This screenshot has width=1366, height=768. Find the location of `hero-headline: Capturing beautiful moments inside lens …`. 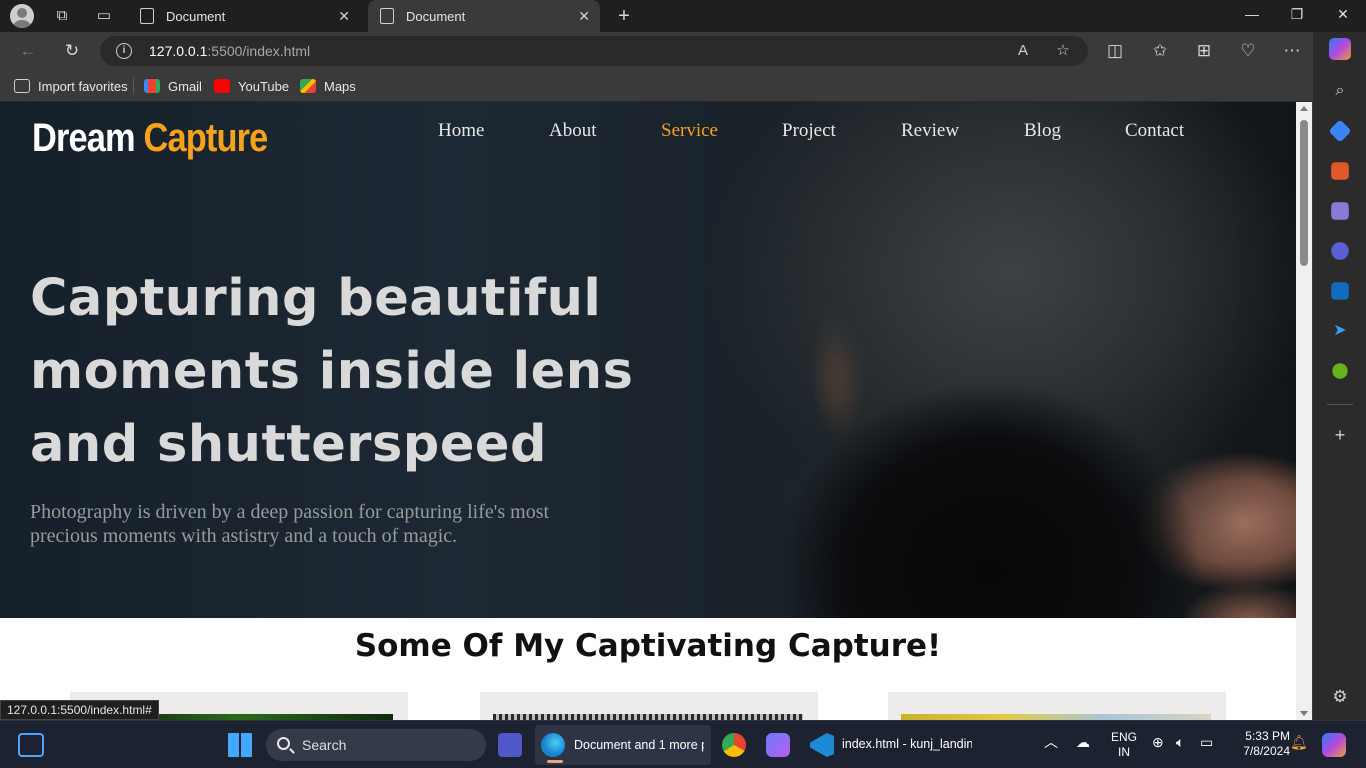

hero-headline: Capturing beautiful moments inside lens … is located at coordinates (332, 371).